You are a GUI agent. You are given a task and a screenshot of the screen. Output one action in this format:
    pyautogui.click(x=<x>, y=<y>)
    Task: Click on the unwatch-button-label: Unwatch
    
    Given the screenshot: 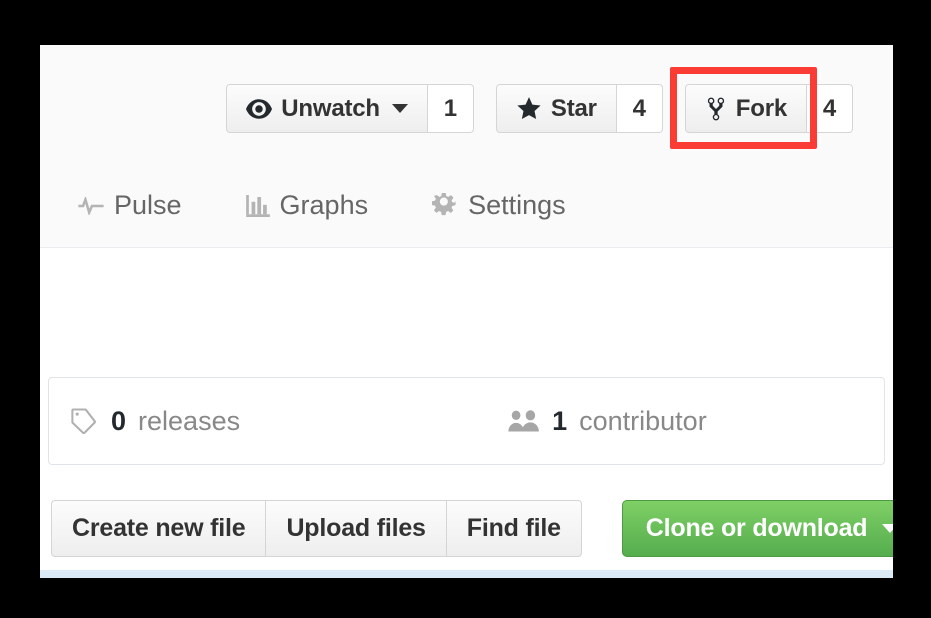 What is the action you would take?
    pyautogui.click(x=330, y=108)
    